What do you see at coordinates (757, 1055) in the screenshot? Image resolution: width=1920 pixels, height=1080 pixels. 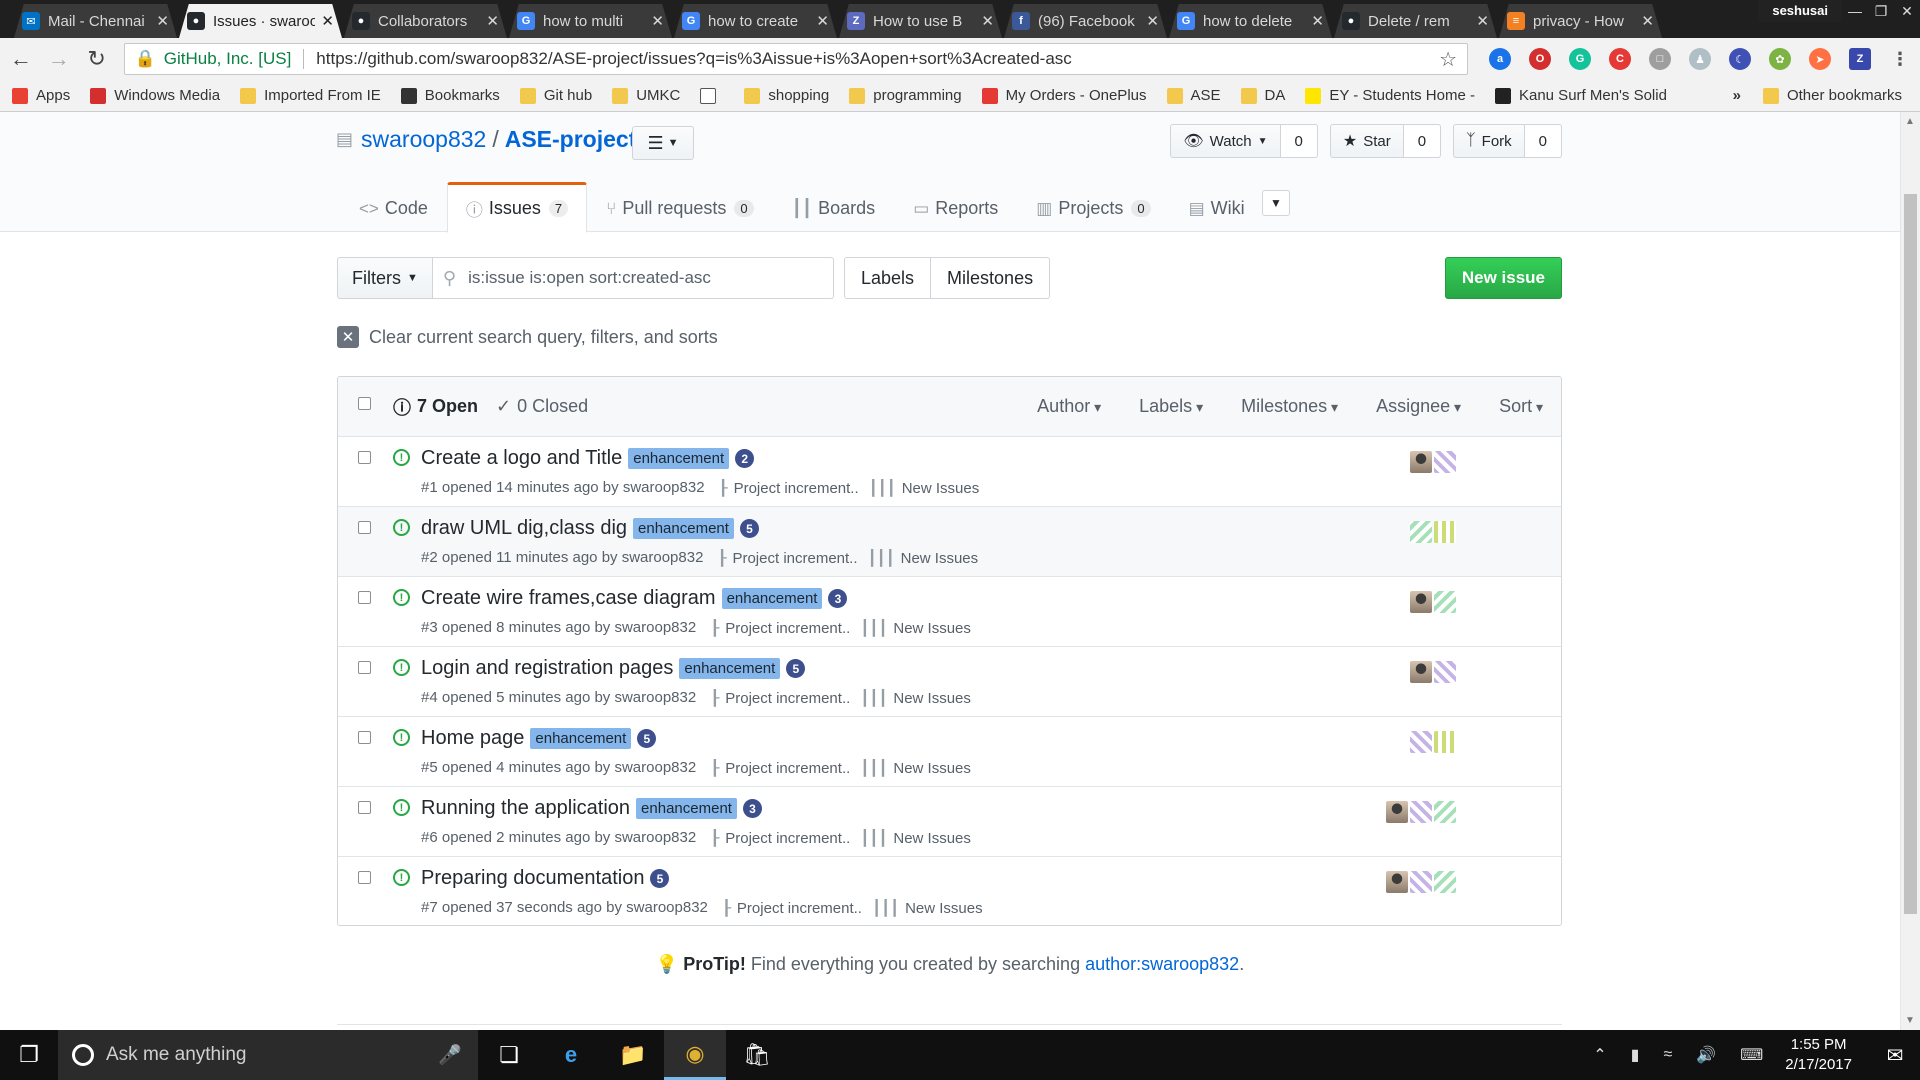 I see `store-icon: 🛍` at bounding box center [757, 1055].